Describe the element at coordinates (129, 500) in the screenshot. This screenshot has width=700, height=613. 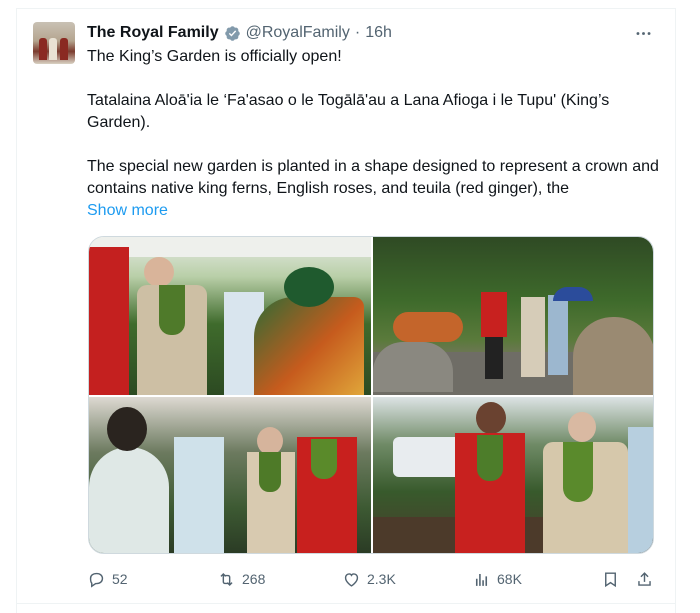
I see `person-patterned-dress` at that location.